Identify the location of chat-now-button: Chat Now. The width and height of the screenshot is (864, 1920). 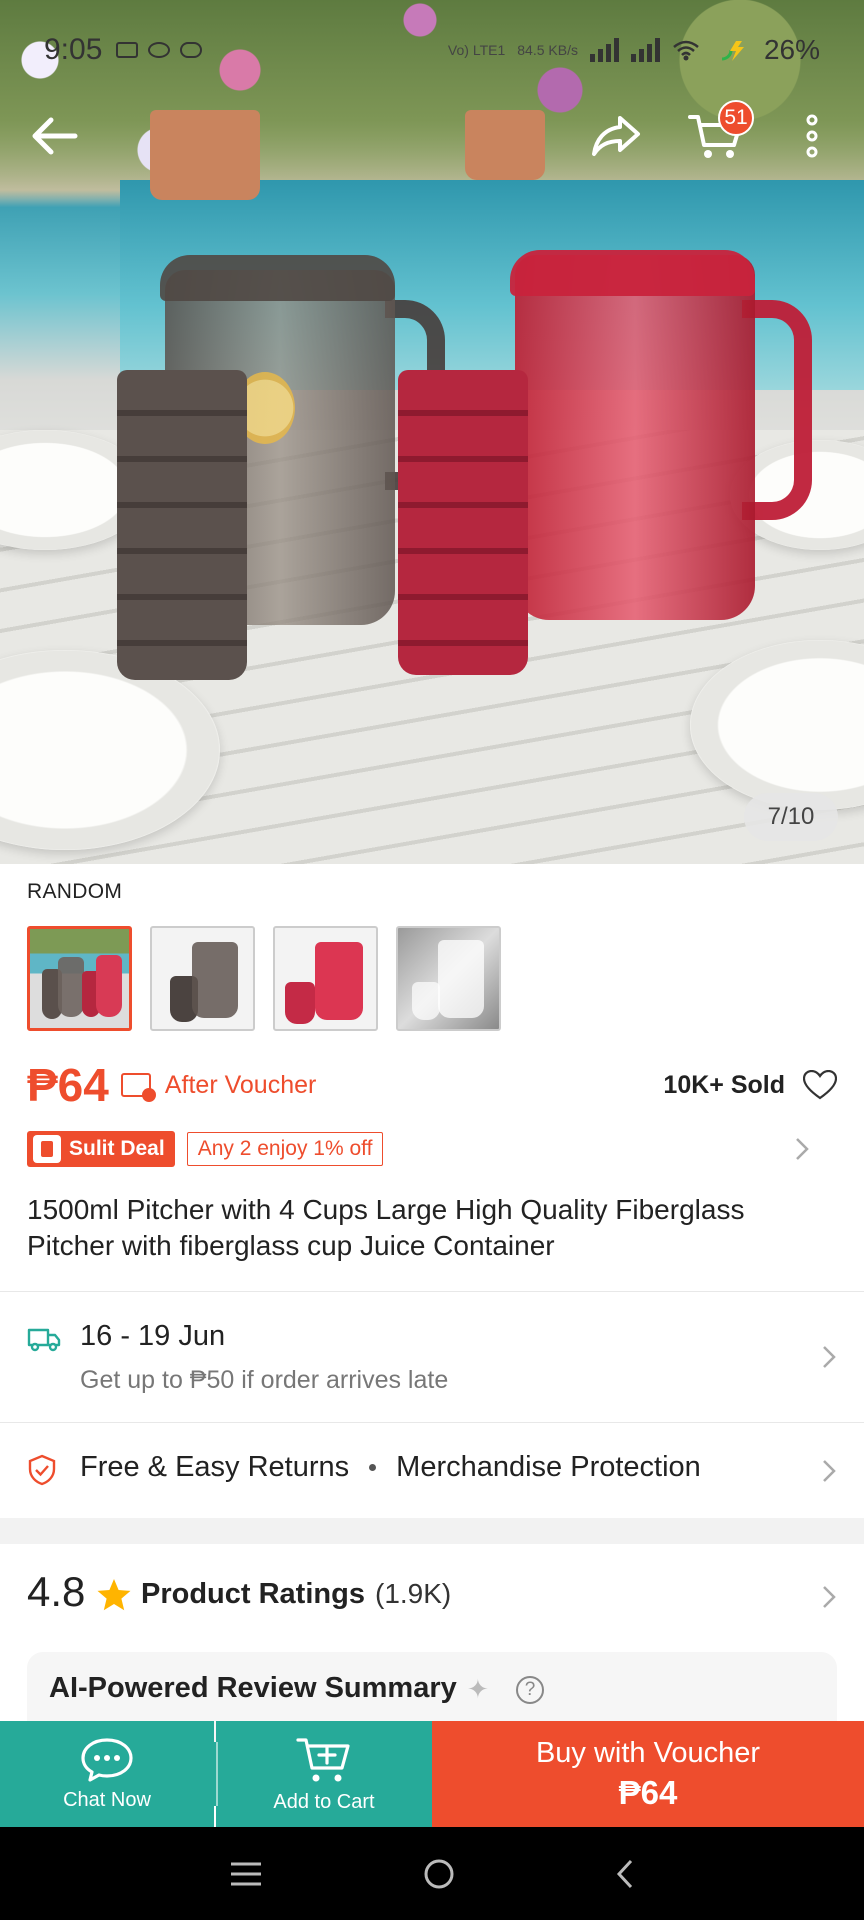
(107, 1774).